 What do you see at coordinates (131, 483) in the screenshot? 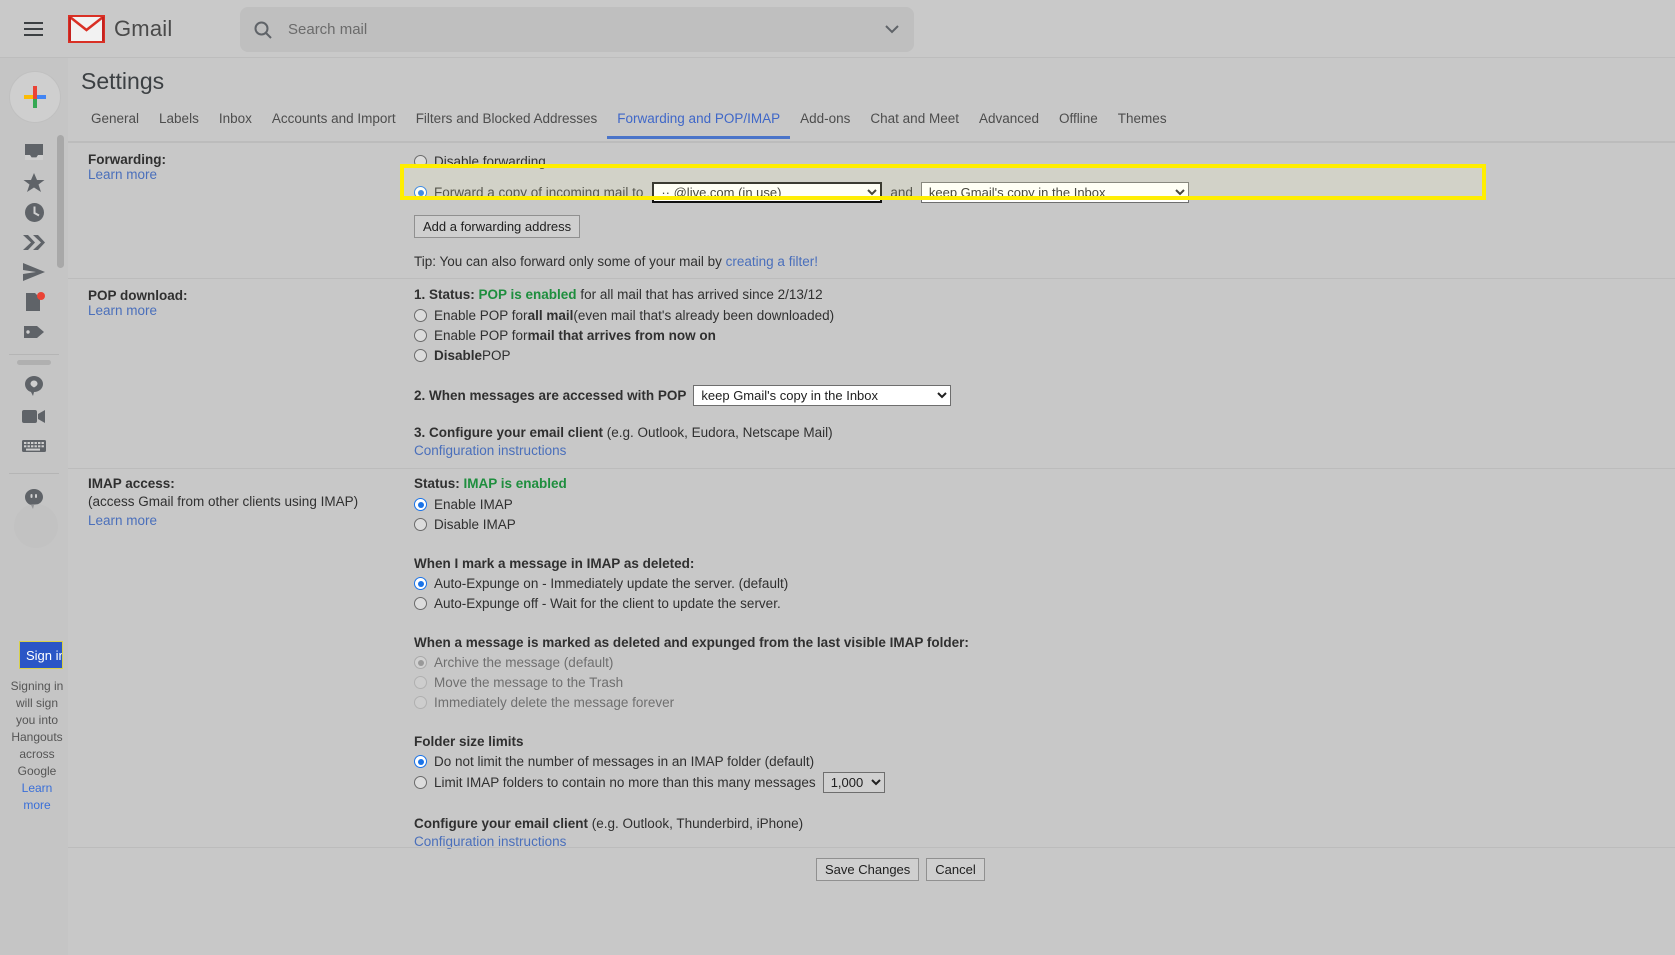
I see `imap-label: IMAP access:` at bounding box center [131, 483].